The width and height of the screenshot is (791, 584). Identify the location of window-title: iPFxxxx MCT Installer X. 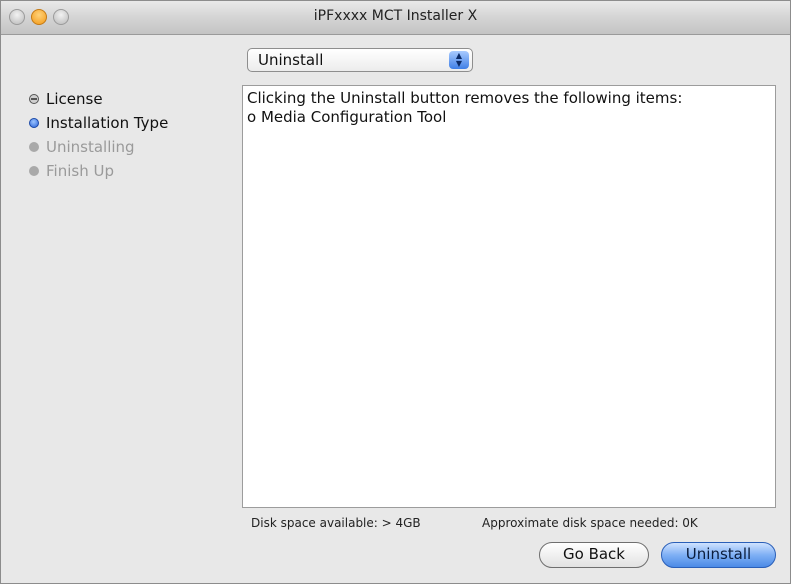
(395, 16).